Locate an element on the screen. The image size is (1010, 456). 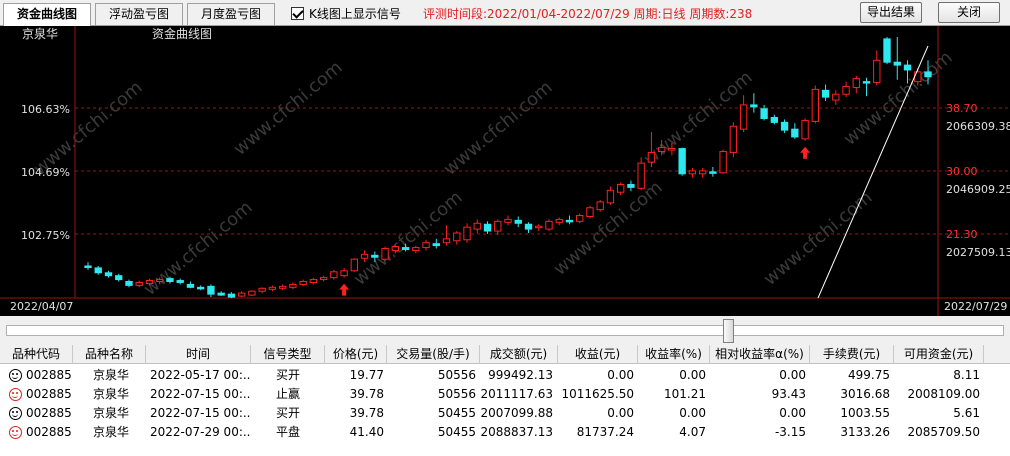
column-header-rate: 收益率(%) is located at coordinates (674, 354).